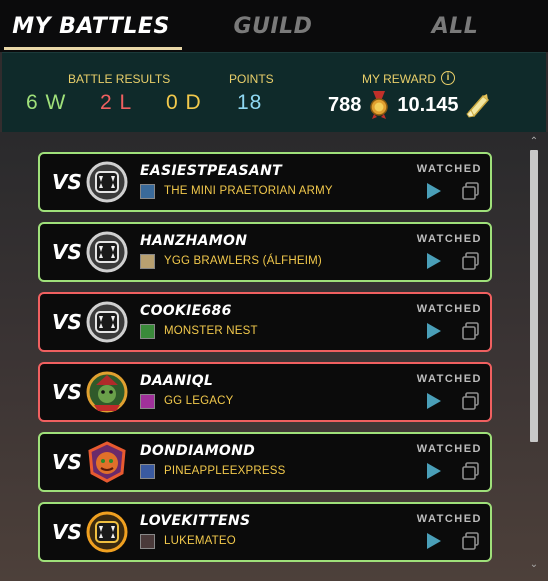  I want to click on wins-count: 6 W, so click(46, 102).